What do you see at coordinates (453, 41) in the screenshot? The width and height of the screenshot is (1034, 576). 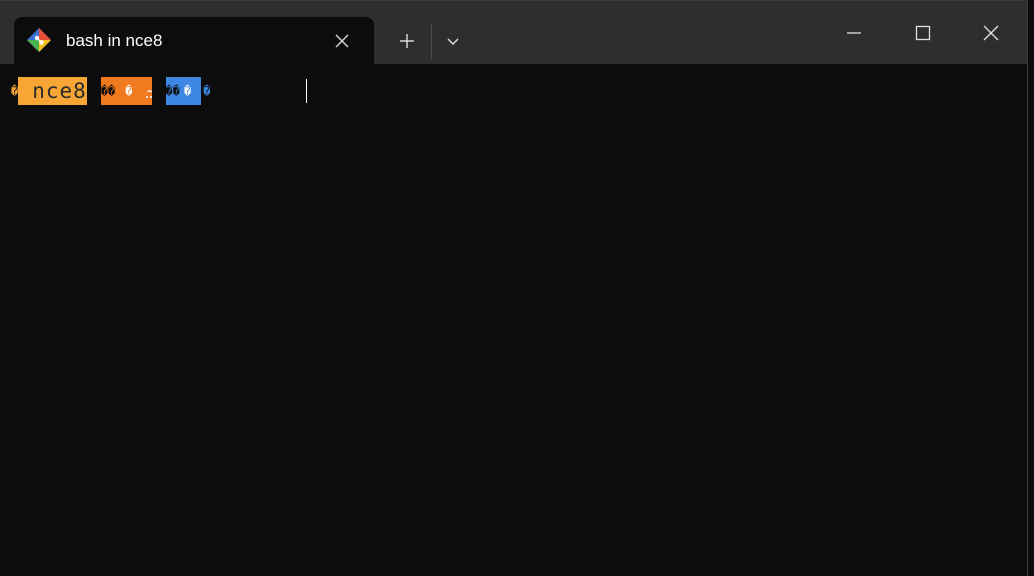 I see `chevron-down-icon` at bounding box center [453, 41].